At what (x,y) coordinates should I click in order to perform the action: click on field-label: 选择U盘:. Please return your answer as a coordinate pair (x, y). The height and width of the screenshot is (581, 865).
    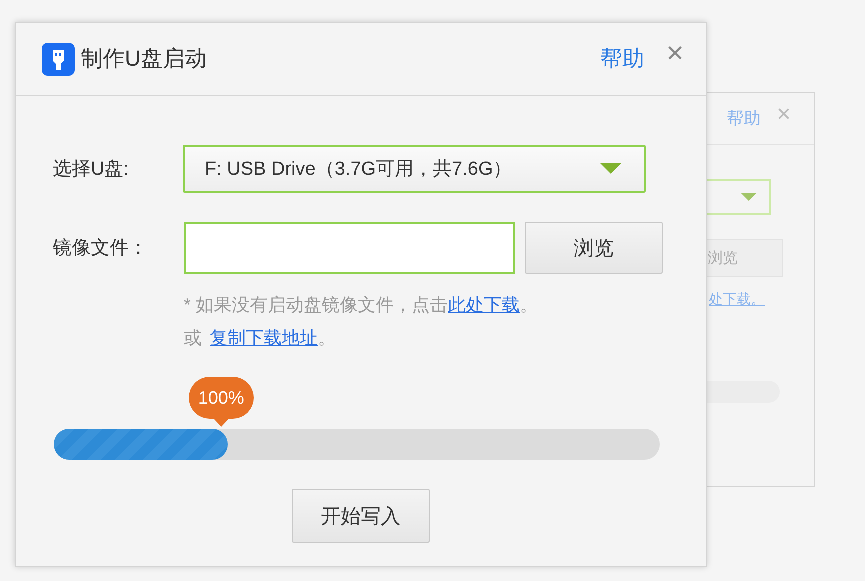
    Looking at the image, I should click on (91, 170).